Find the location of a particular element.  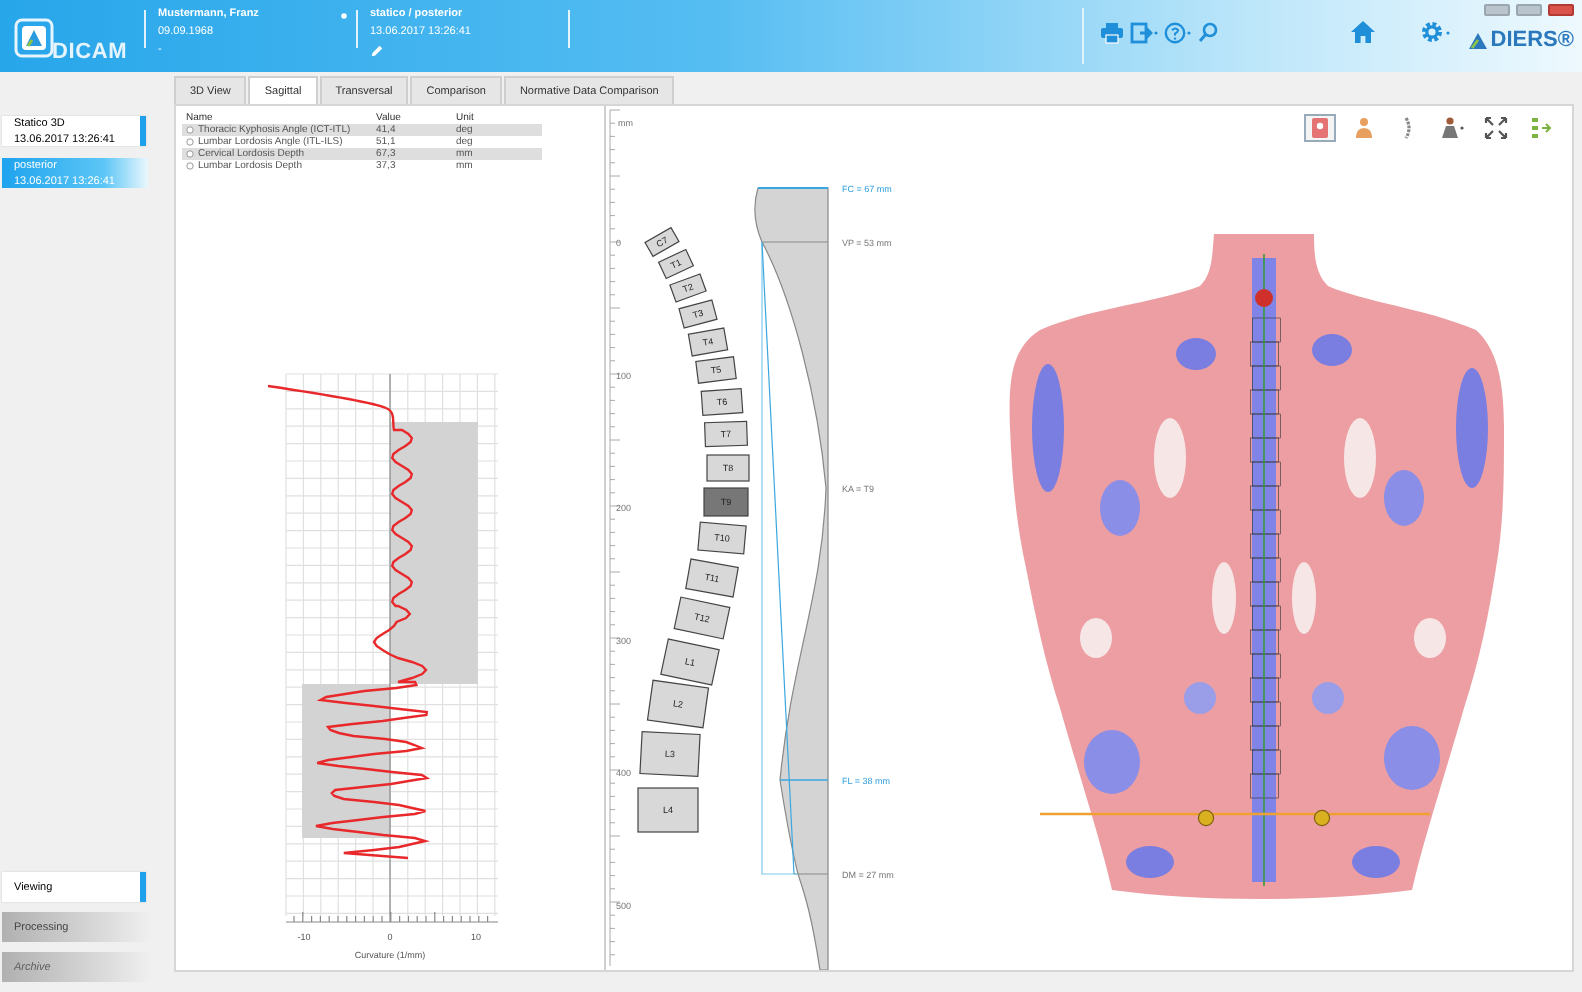

printer-button is located at coordinates (1112, 32).